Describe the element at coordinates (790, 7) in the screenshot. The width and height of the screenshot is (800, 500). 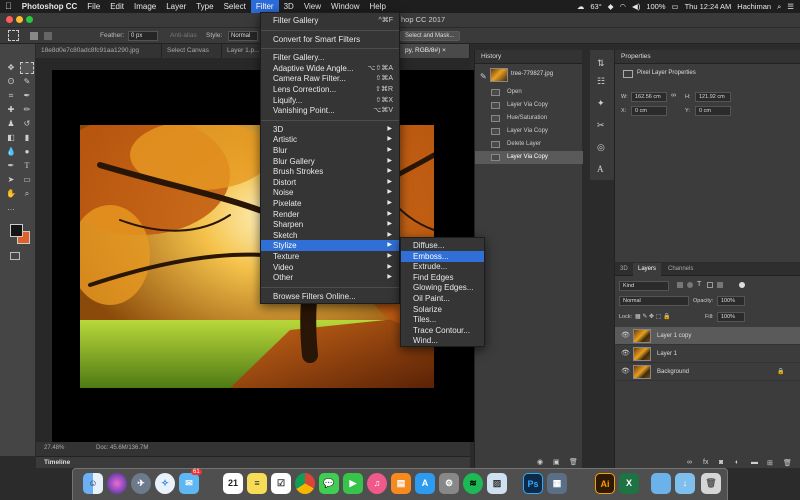
I see `notification-icon: ☰` at that location.